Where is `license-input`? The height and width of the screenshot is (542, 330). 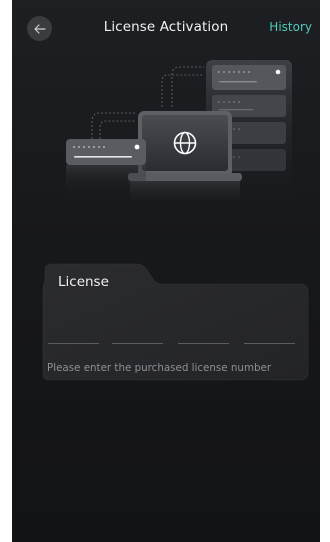 license-input is located at coordinates (173, 328).